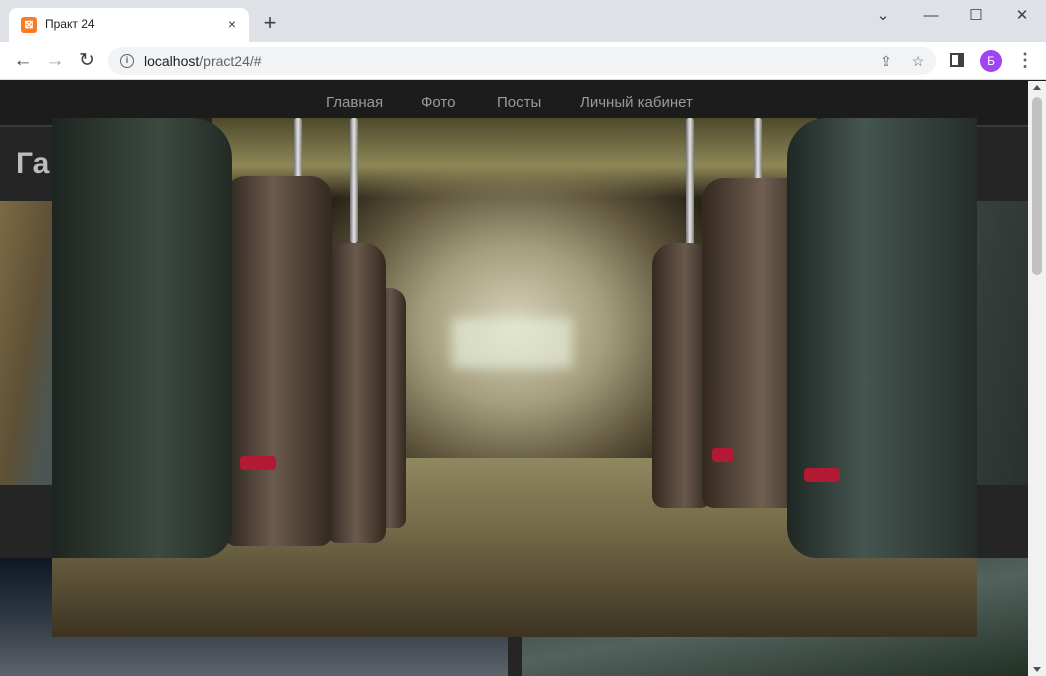  Describe the element at coordinates (512, 343) in the screenshot. I see `photo-door-light` at that location.